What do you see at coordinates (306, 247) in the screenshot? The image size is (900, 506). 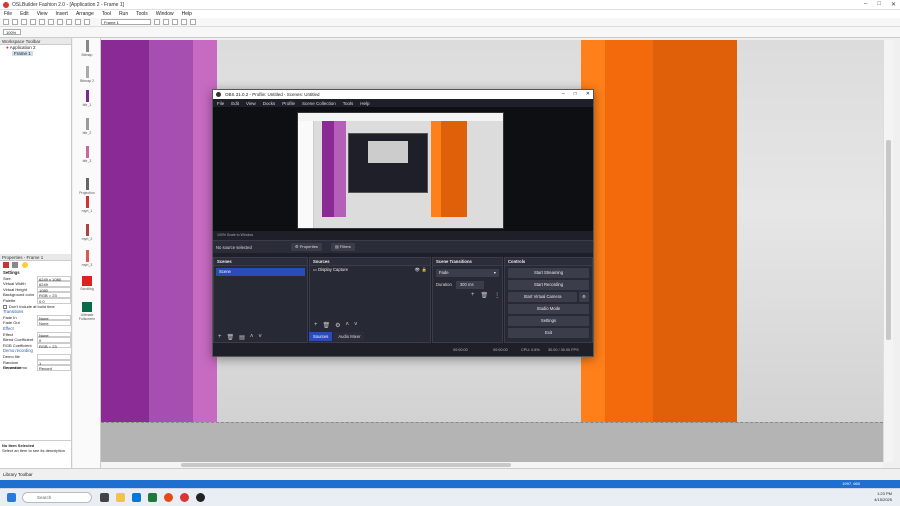 I see `properties-button: ⚙ Properties` at bounding box center [306, 247].